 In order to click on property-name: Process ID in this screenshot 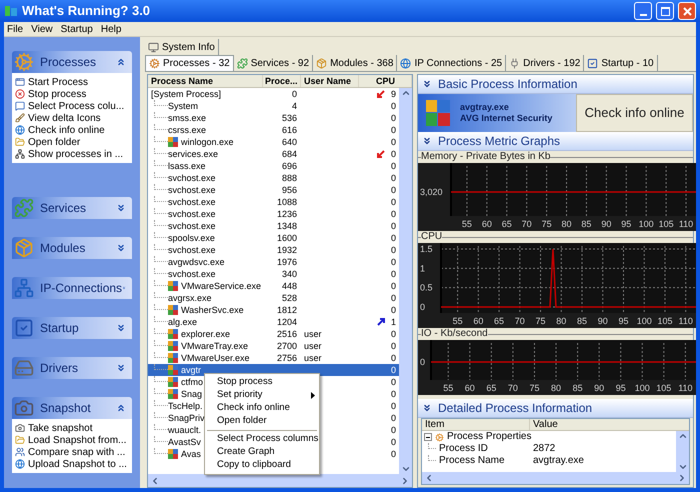, I will do `click(463, 449)`.